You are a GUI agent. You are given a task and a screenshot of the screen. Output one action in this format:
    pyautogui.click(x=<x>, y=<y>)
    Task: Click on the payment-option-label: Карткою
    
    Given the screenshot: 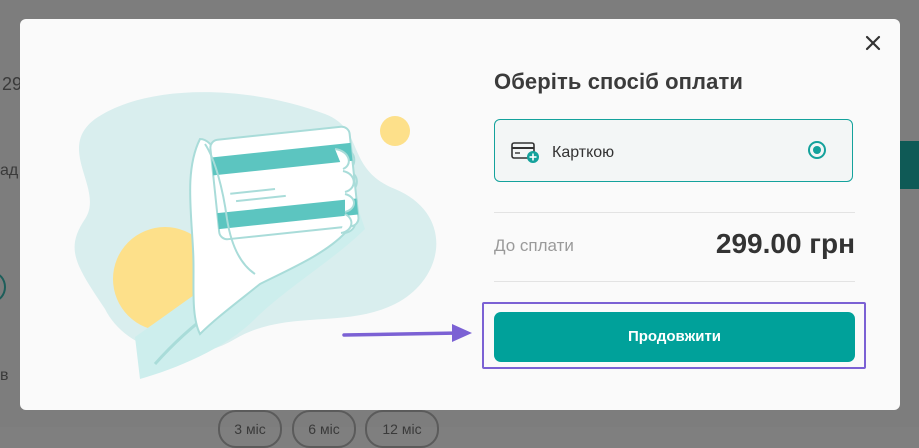 What is the action you would take?
    pyautogui.click(x=583, y=152)
    